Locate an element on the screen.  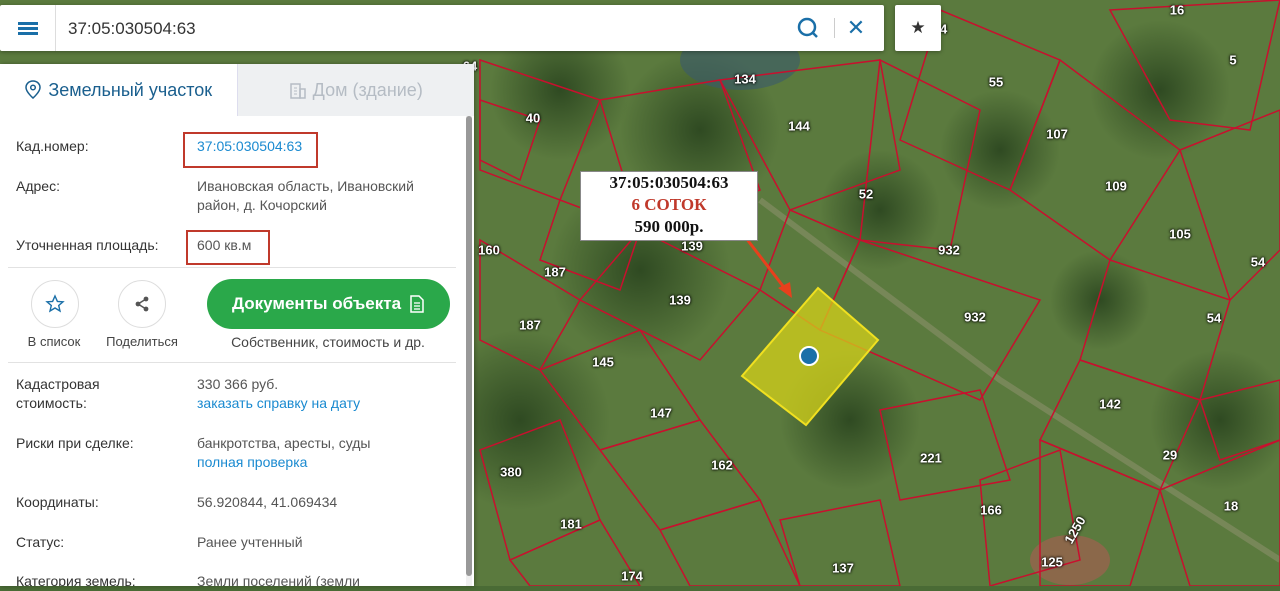
docs-button-label: Документы объекта is located at coordinates (316, 303).